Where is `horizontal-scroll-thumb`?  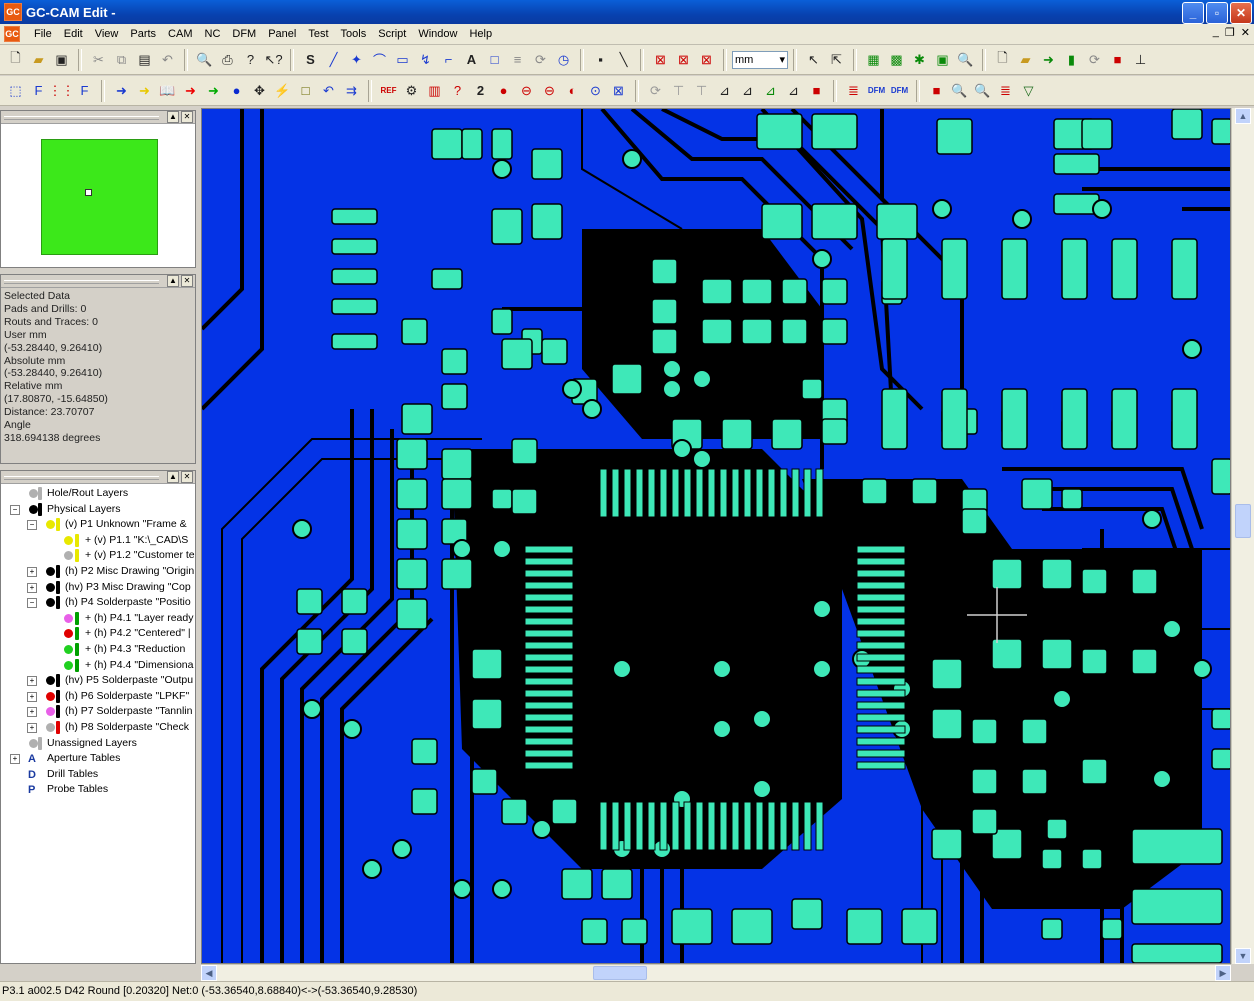
horizontal-scroll-thumb is located at coordinates (620, 973).